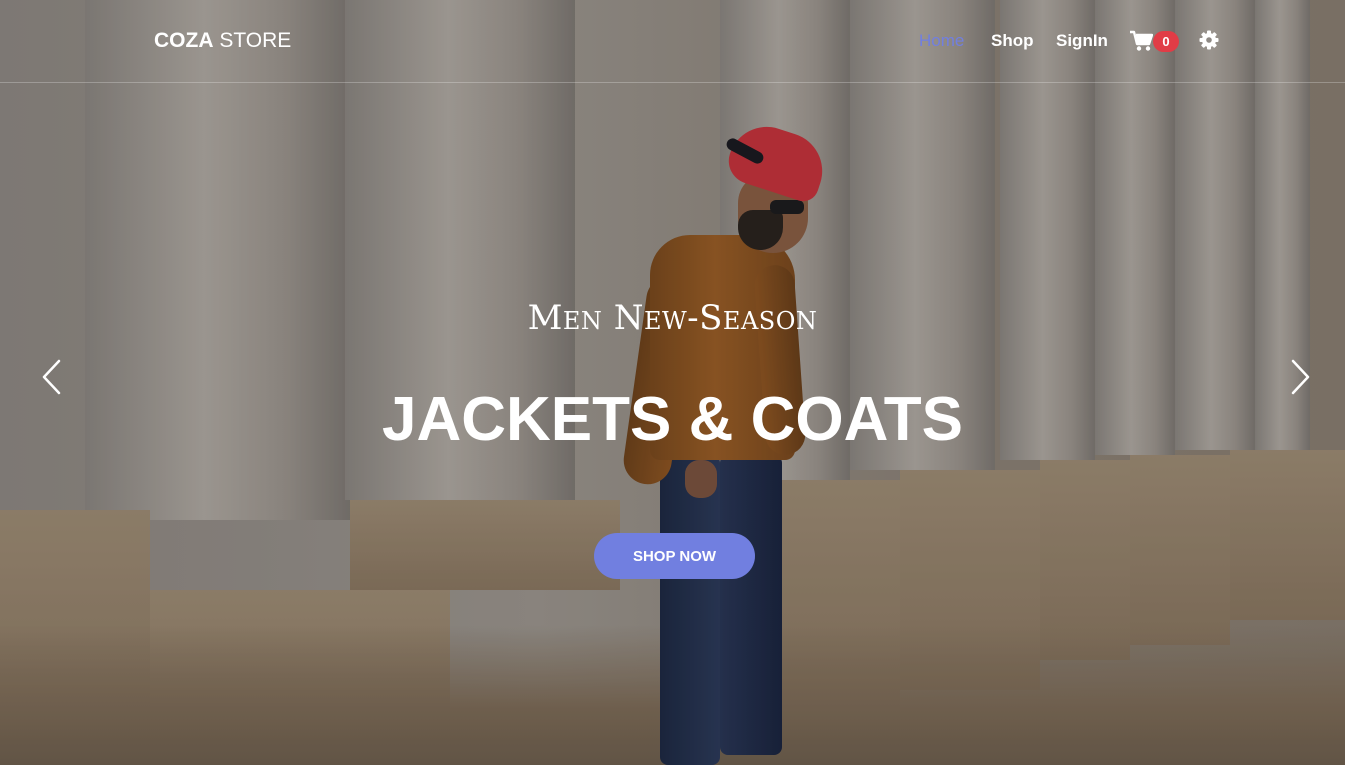 Image resolution: width=1345 pixels, height=765 pixels. What do you see at coordinates (255, 40) in the screenshot?
I see `logo-light-text: STORE` at bounding box center [255, 40].